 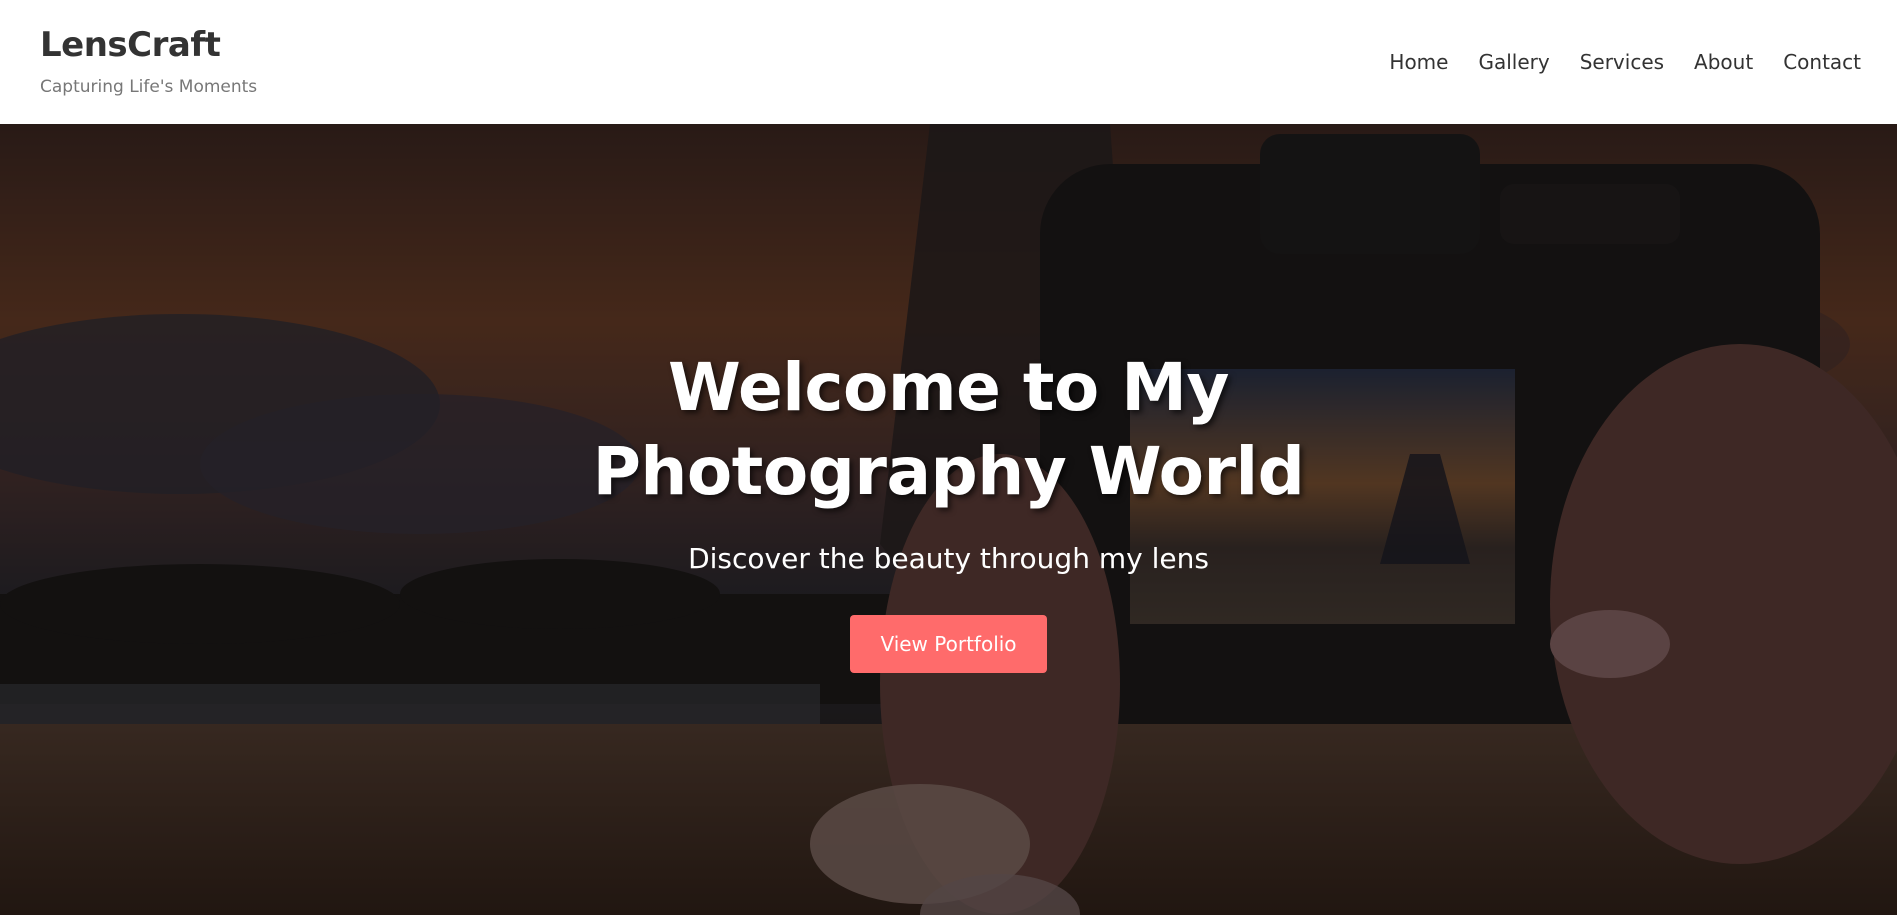 What do you see at coordinates (1723, 62) in the screenshot?
I see `nav-link-about: About` at bounding box center [1723, 62].